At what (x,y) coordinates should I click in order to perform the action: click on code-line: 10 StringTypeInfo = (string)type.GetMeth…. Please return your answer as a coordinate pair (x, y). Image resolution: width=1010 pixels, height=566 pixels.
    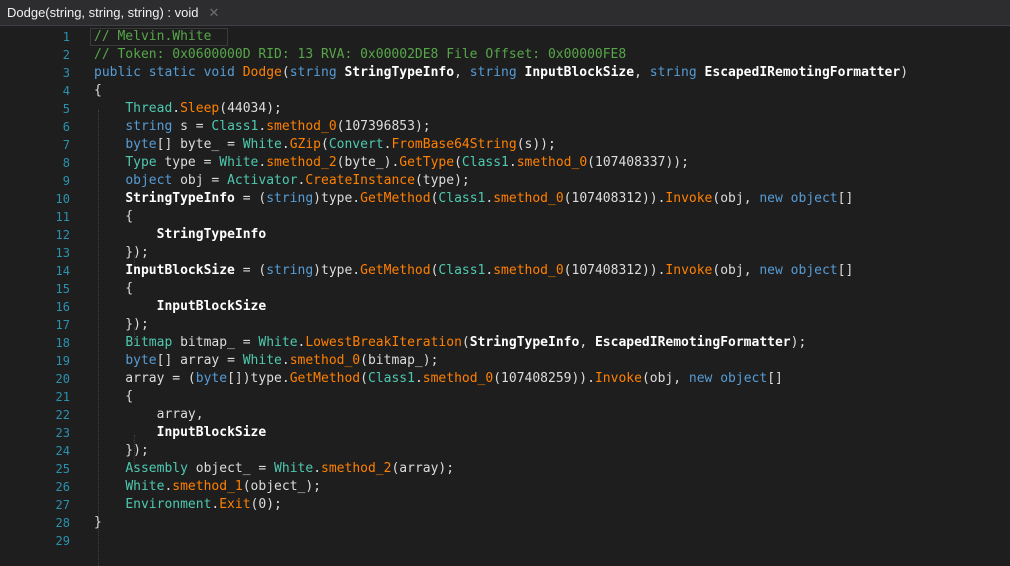
    Looking at the image, I should click on (505, 199).